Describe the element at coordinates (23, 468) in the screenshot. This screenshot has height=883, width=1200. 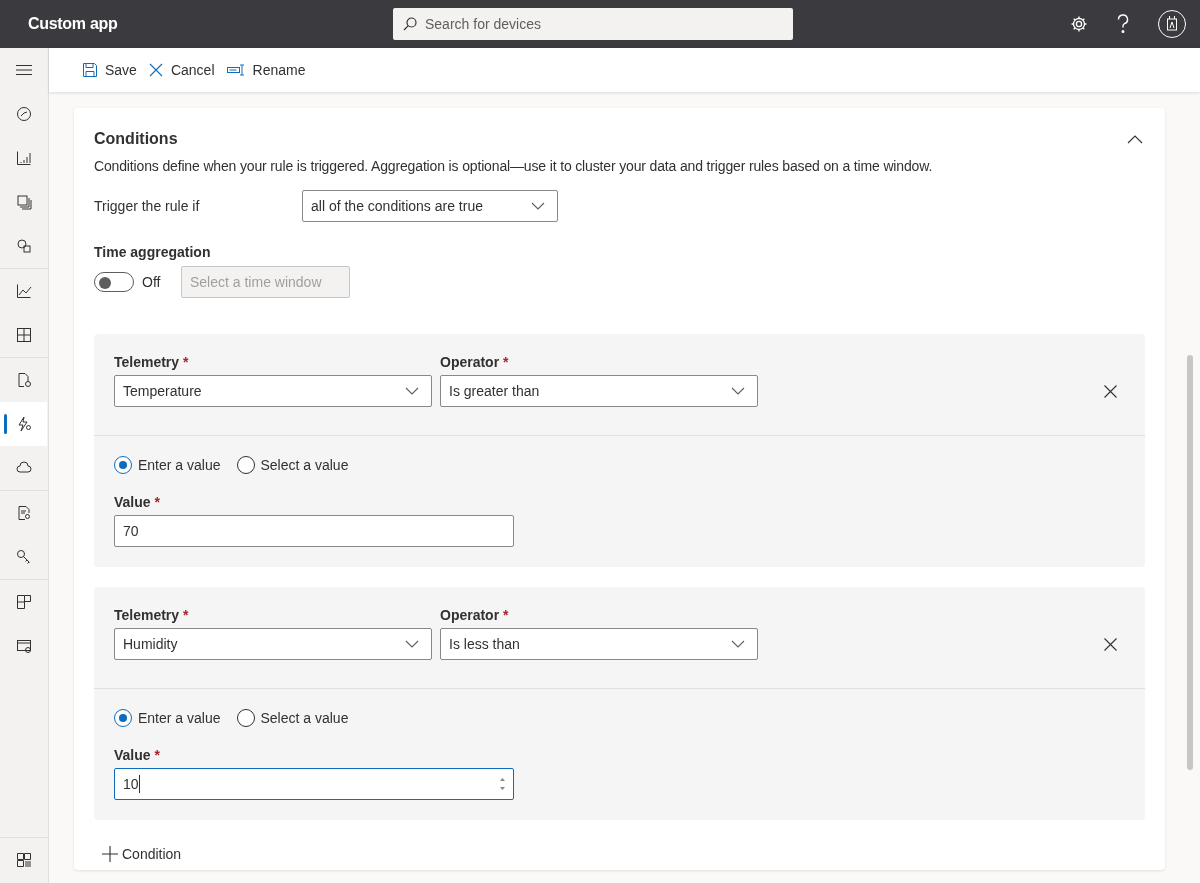
I see `cloud-icon` at that location.